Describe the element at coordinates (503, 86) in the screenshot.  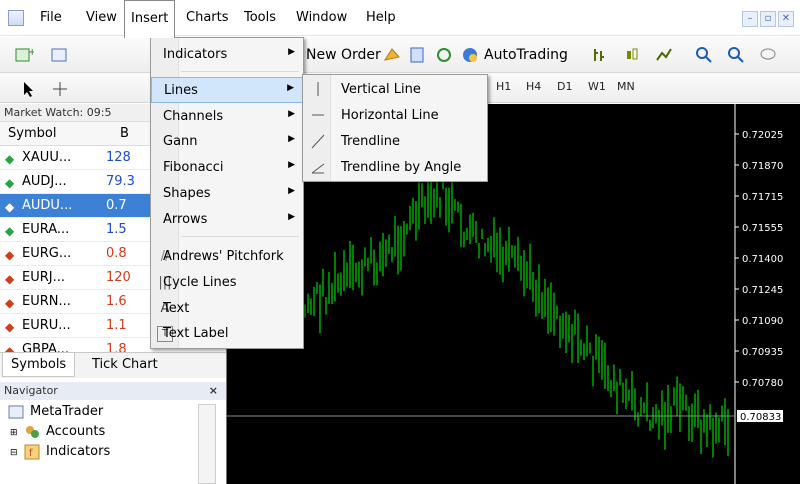
I see `timeframe-h1: H1` at that location.